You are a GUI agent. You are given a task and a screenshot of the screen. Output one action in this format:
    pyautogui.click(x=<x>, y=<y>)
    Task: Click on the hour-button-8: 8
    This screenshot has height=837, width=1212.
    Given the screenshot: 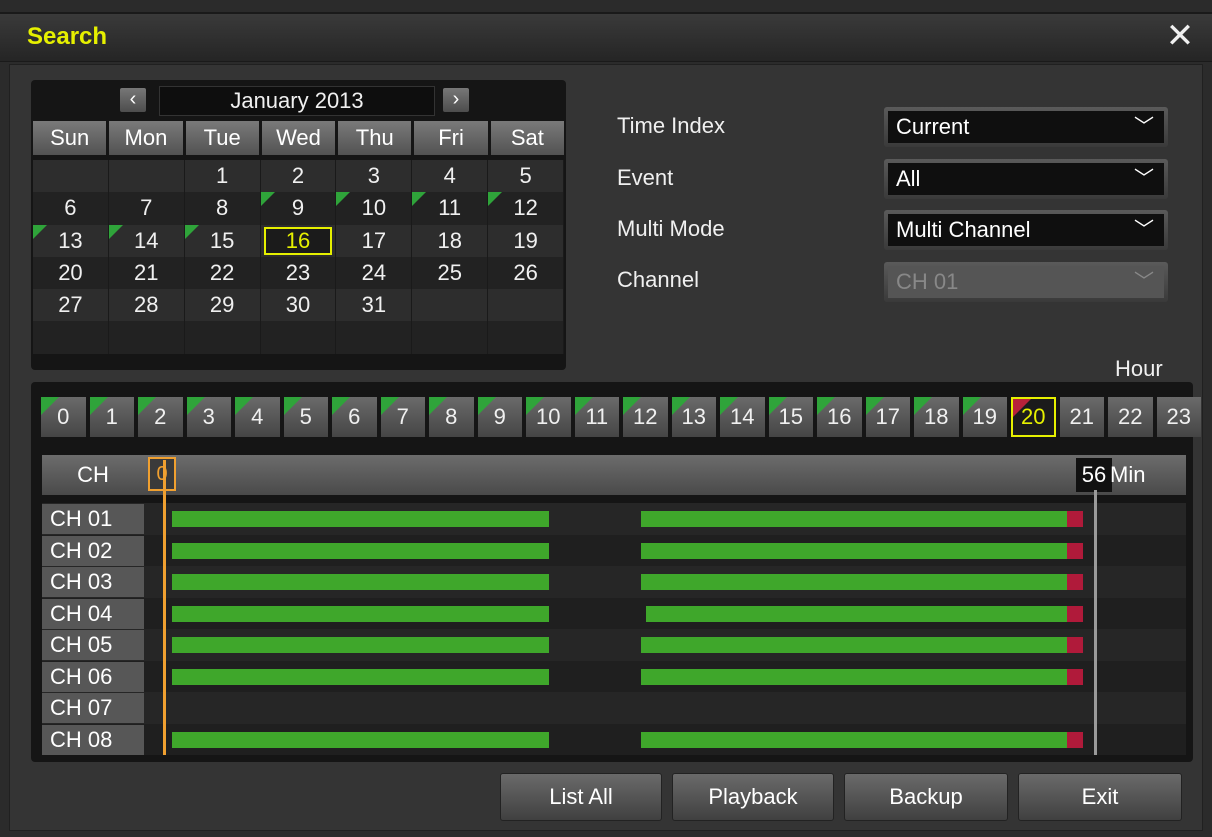 What is the action you would take?
    pyautogui.click(x=451, y=417)
    